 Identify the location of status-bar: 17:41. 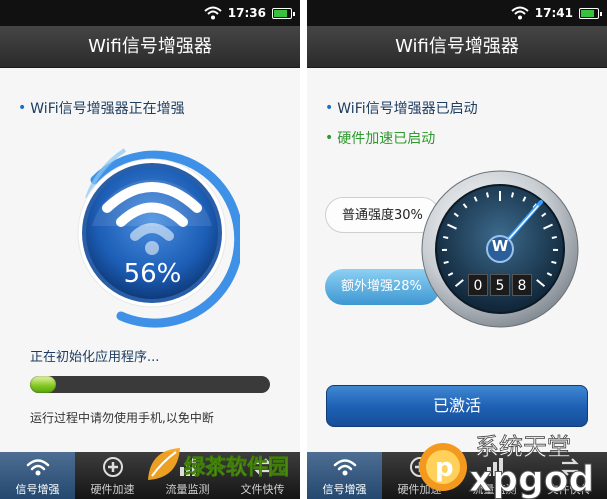
(457, 13).